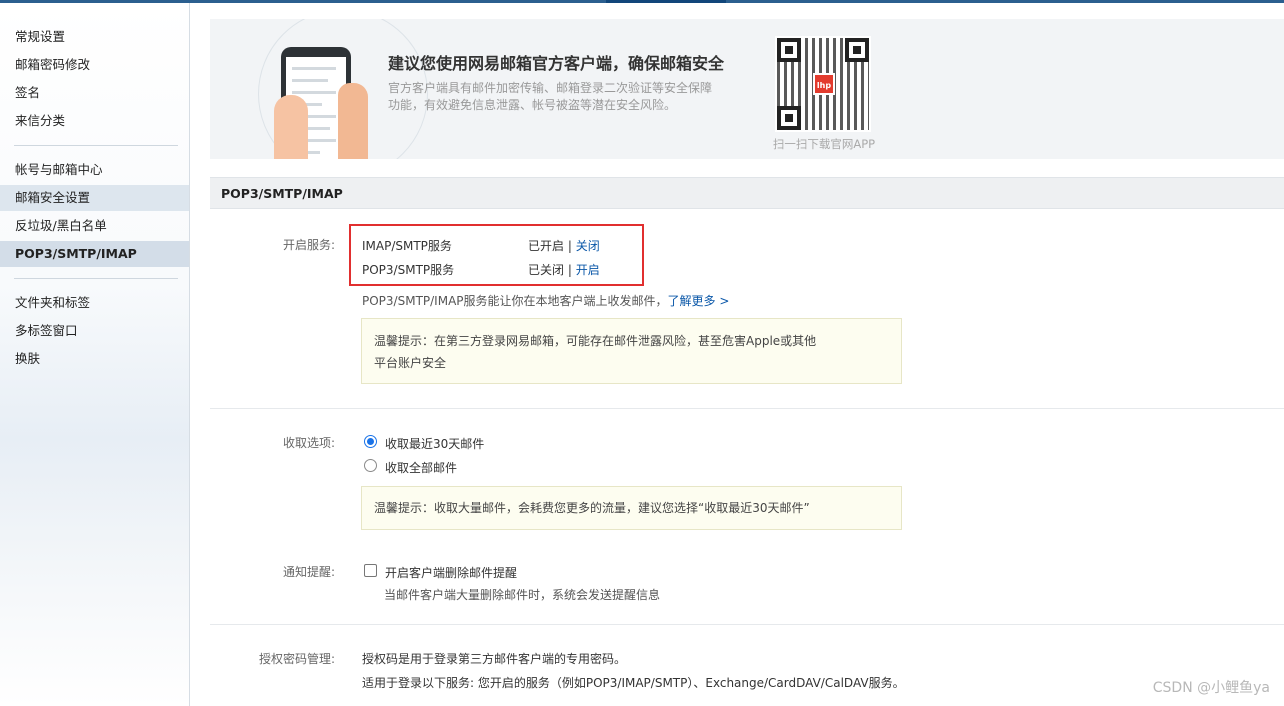 The height and width of the screenshot is (706, 1284). I want to click on tip-line: 温馨提示：在第三方登录网易邮箱，可能存在邮件泄露风险，甚至危害Apple或其他, so click(595, 341).